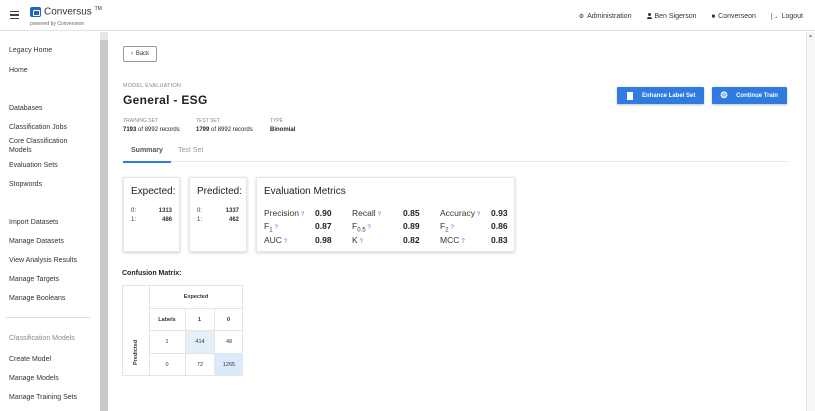 The height and width of the screenshot is (411, 815). Describe the element at coordinates (36, 241) in the screenshot. I see `sidebar-item-manage-datasets: Manage Datasets` at that location.